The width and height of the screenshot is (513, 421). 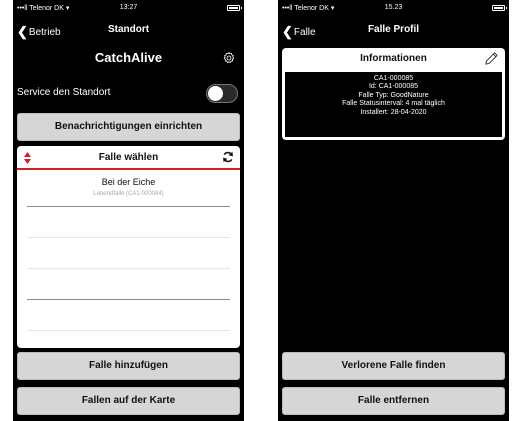 I want to click on info-header: Informationen, so click(x=393, y=59).